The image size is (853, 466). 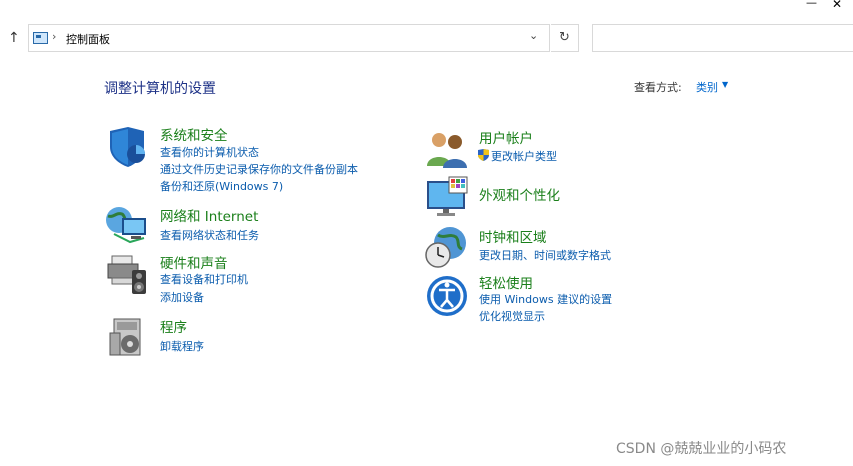 I want to click on address-bar: › 控制面板 ⌄, so click(x=289, y=38).